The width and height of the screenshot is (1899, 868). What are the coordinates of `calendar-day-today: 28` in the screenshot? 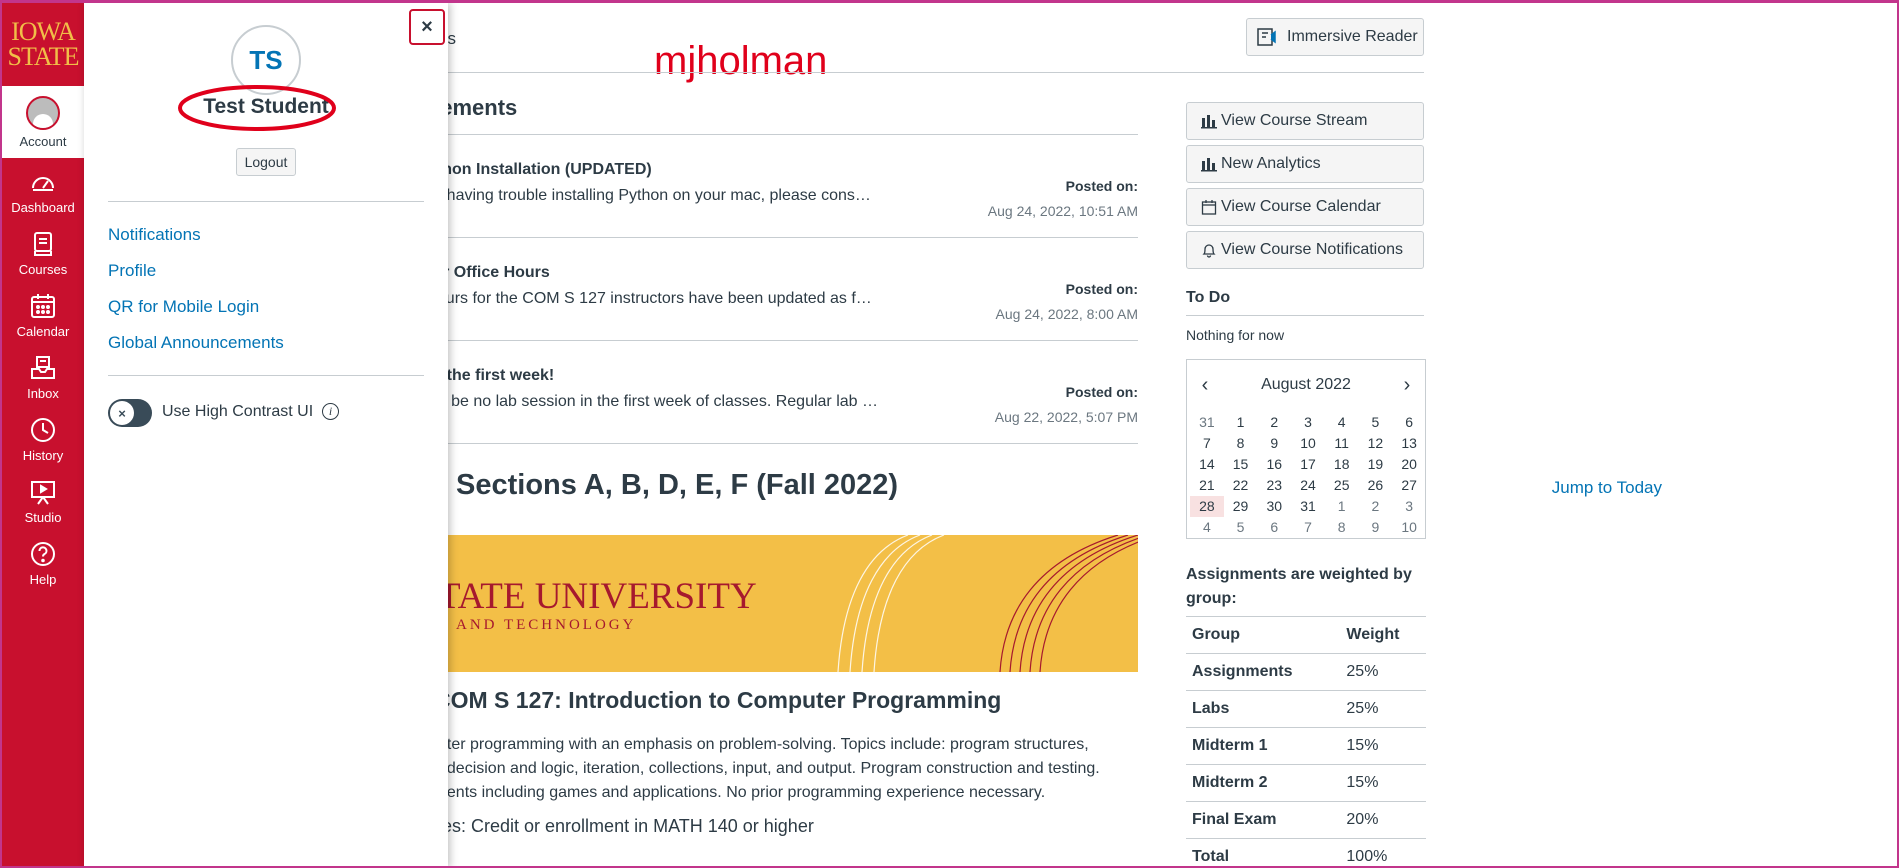 It's located at (1207, 506).